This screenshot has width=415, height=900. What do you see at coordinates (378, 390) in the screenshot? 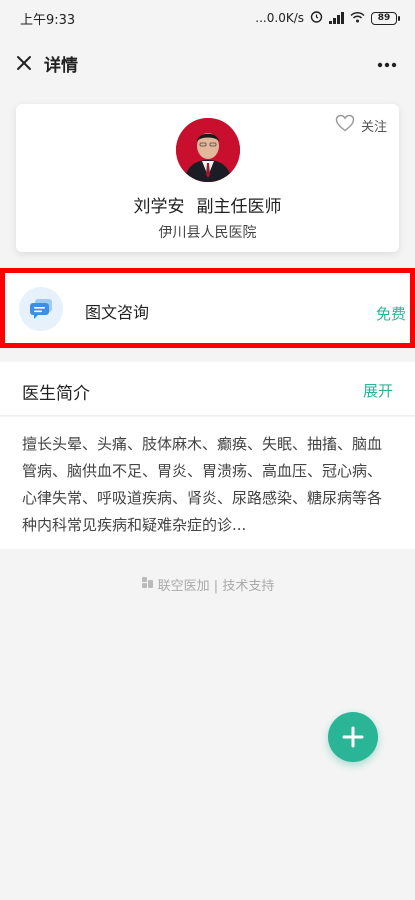
I see `expand-button: 展开` at bounding box center [378, 390].